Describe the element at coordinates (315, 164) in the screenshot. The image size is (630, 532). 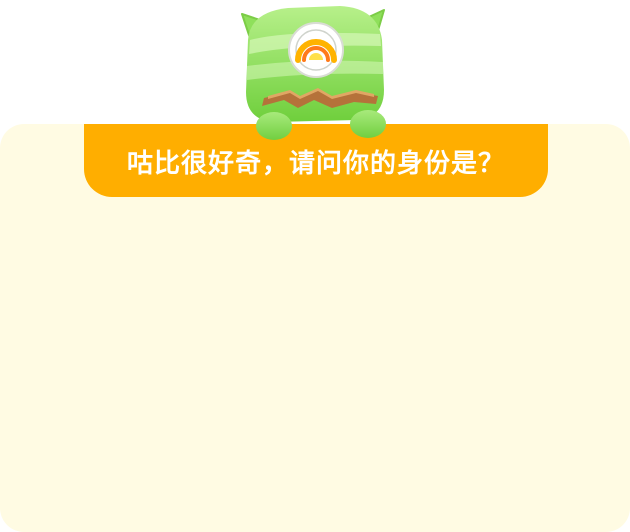
I see `question-text: 咕比很好奇，请问你的身份是？` at that location.